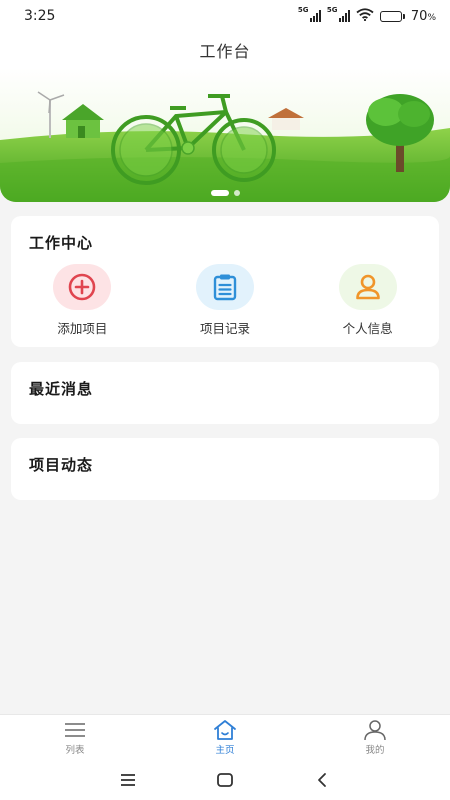 Image resolution: width=450 pixels, height=800 pixels. Describe the element at coordinates (423, 16) in the screenshot. I see `battery-percent: 70%` at that location.